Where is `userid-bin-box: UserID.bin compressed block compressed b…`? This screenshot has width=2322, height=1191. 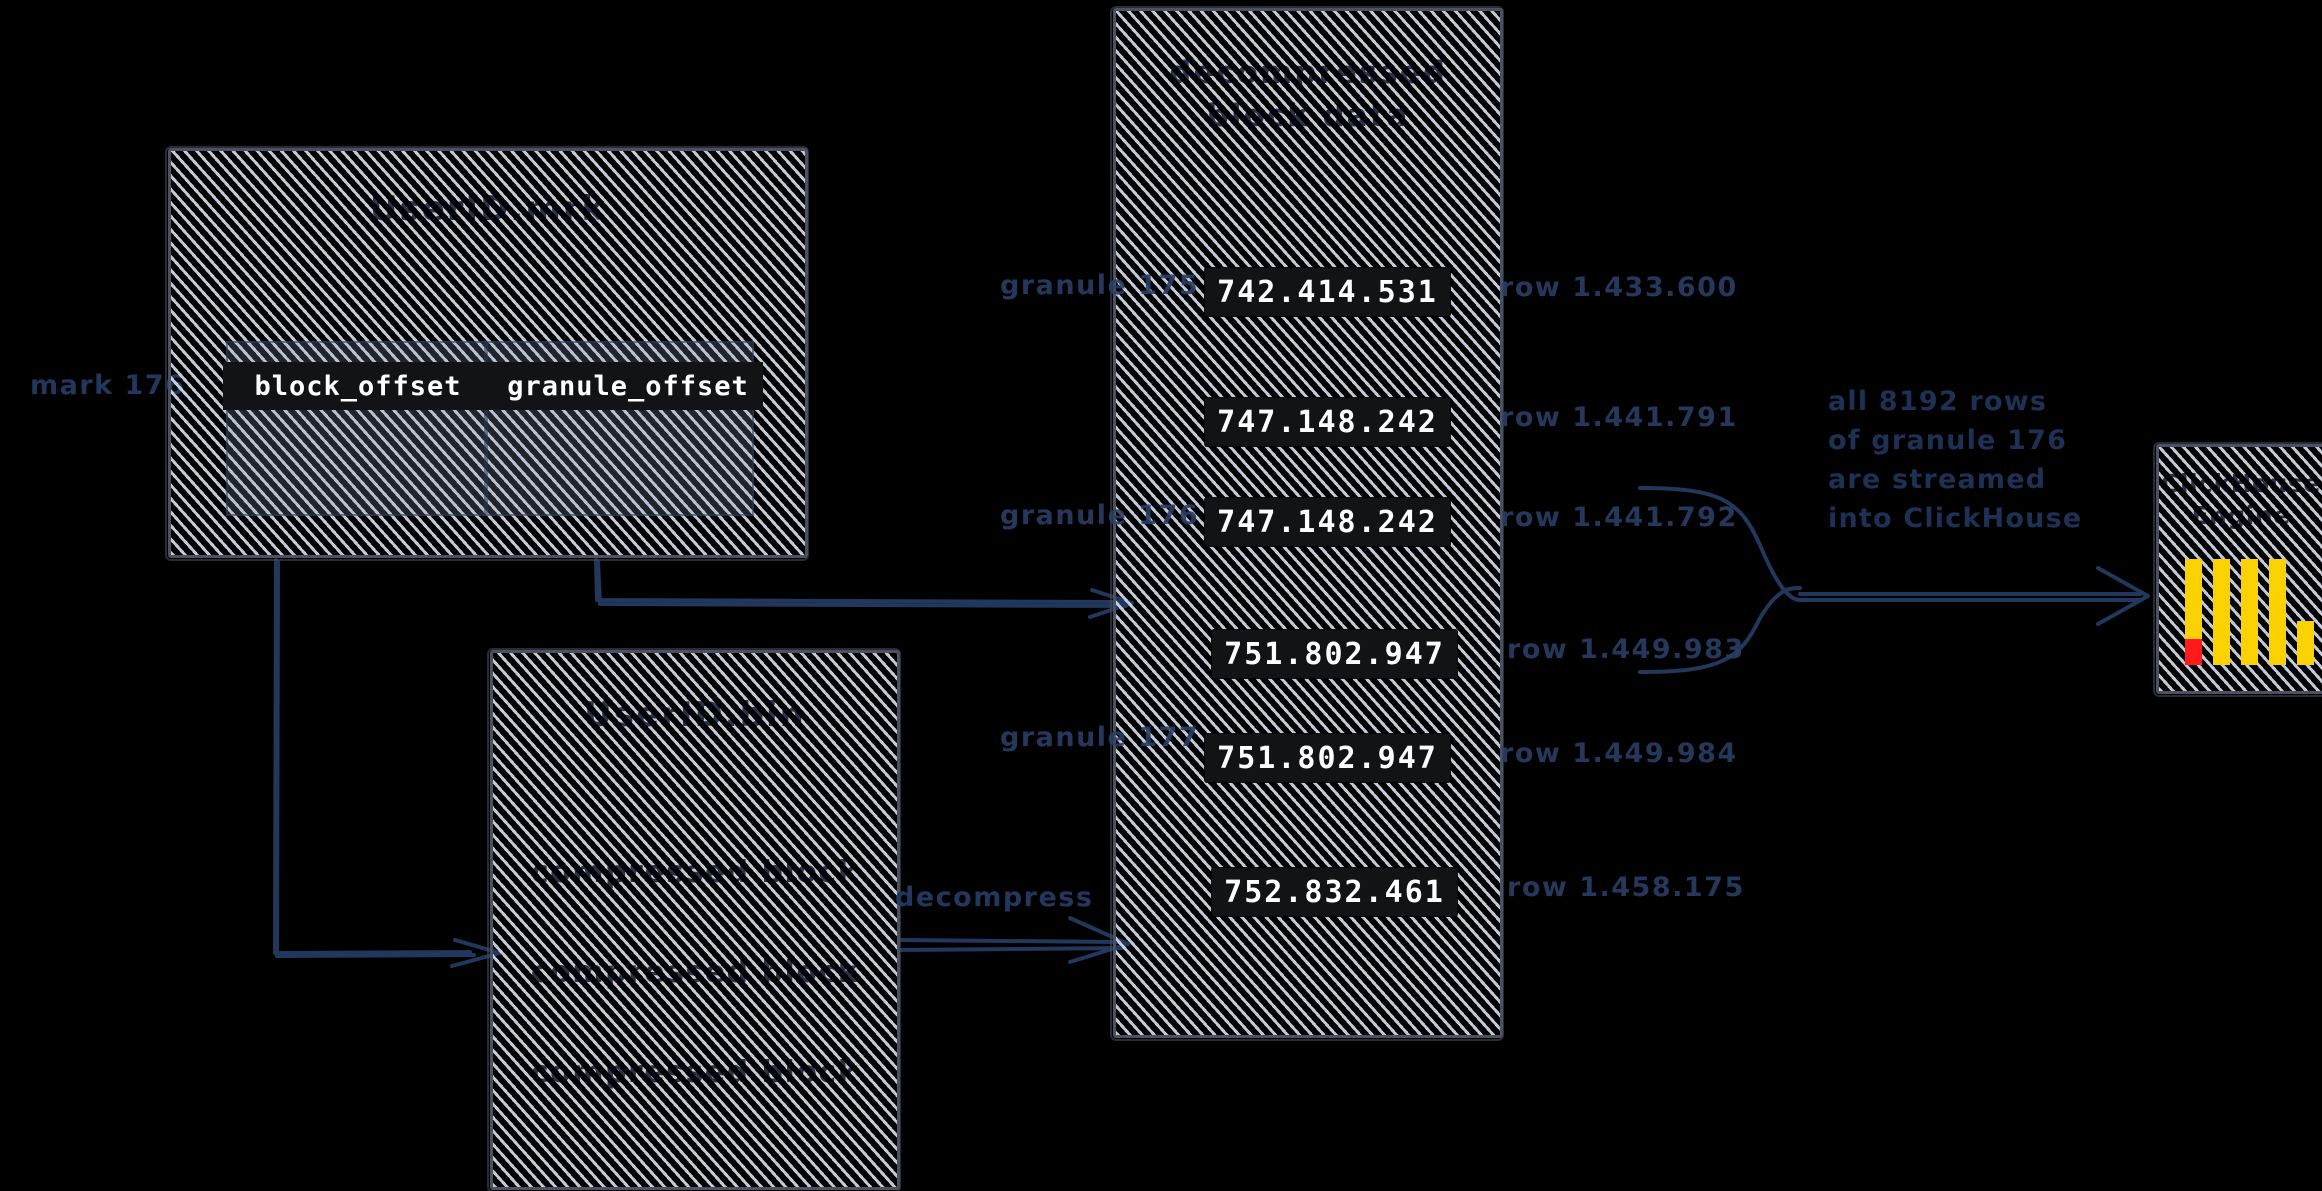
userid-bin-box: UserID.bin compressed block compressed b… is located at coordinates (694, 919).